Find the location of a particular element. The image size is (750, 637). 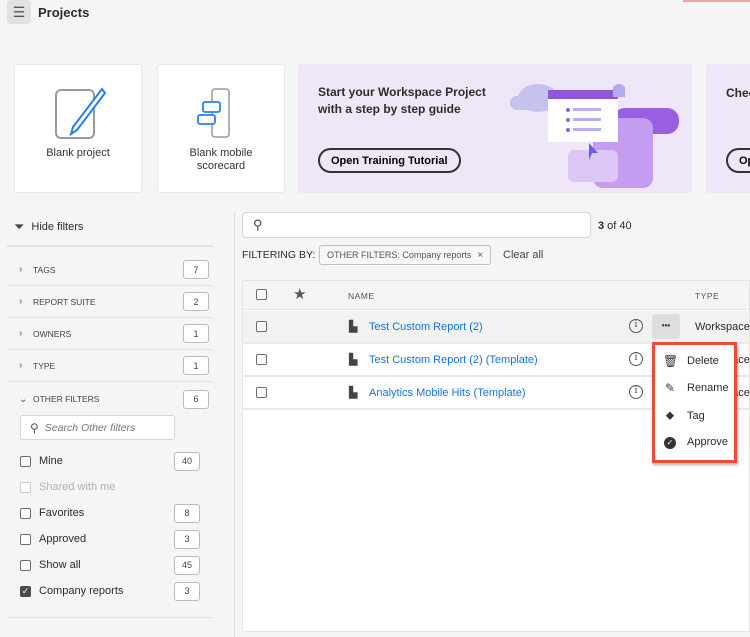

star-icon: ★ is located at coordinates (299, 294).